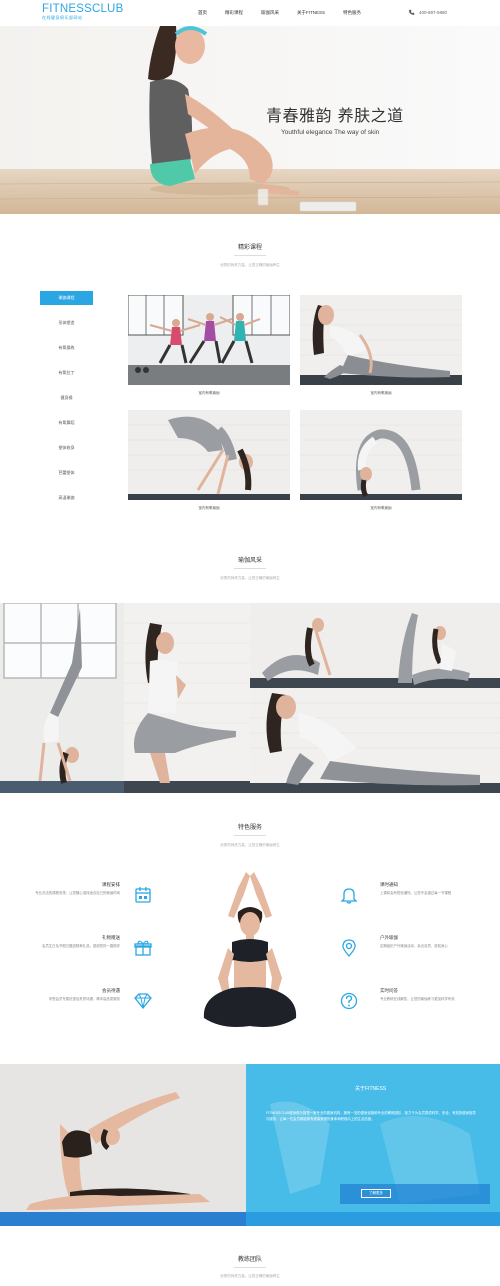 This screenshot has width=500, height=1286. I want to click on about-image, so click(250, 1145).